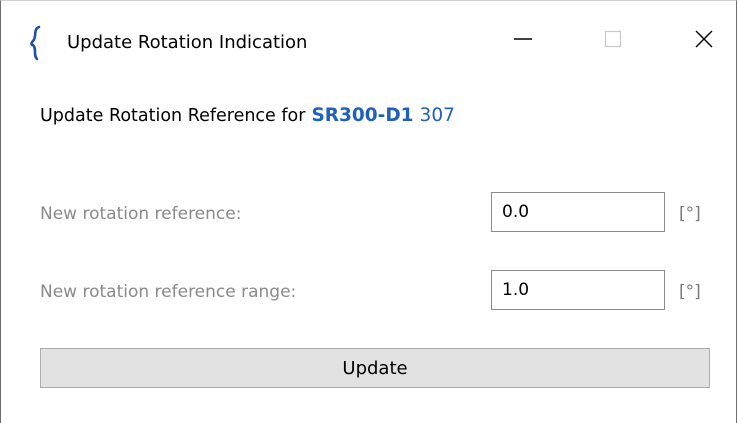 The height and width of the screenshot is (423, 739). What do you see at coordinates (690, 292) in the screenshot?
I see `rotation-reference-range-unit: [°]` at bounding box center [690, 292].